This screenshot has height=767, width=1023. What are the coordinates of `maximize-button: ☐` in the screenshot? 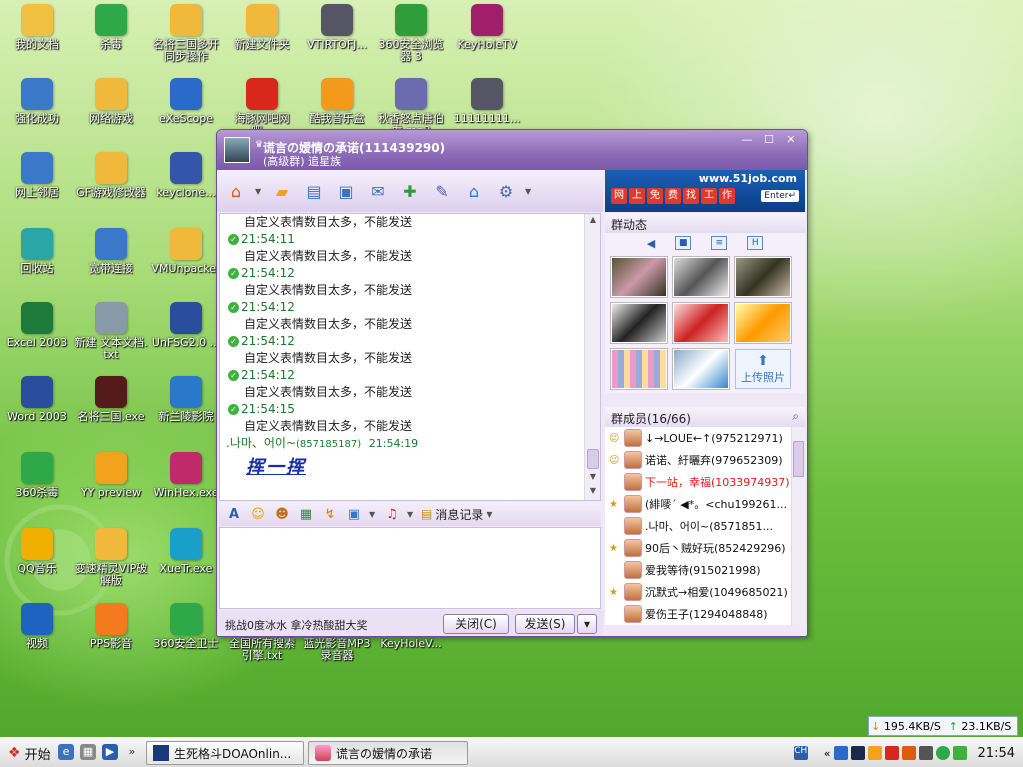 It's located at (769, 140).